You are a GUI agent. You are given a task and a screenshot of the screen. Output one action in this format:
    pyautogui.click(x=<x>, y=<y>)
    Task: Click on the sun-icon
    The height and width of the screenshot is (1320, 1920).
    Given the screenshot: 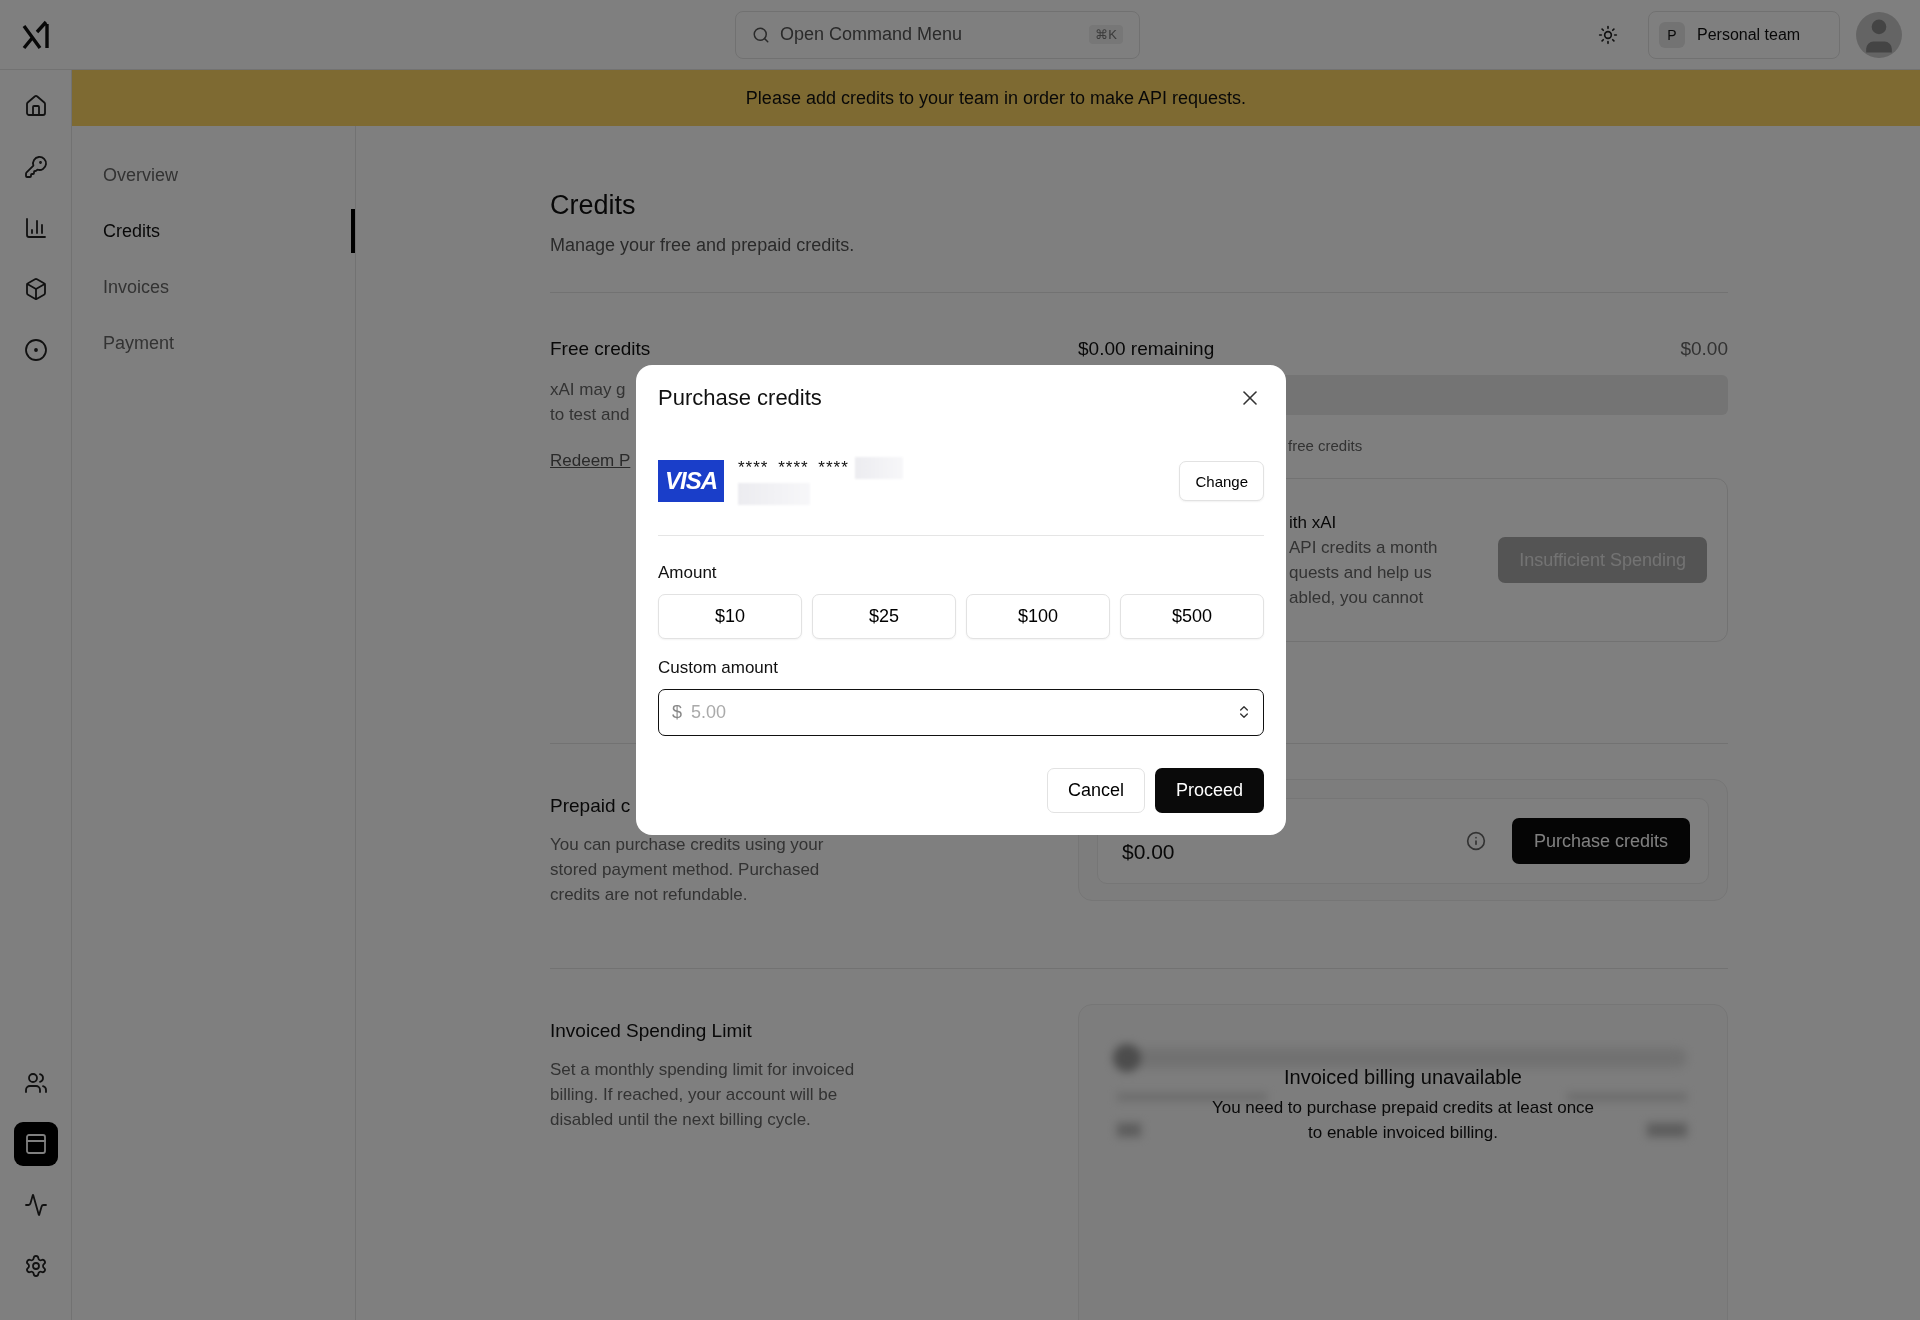 What is the action you would take?
    pyautogui.click(x=1608, y=34)
    